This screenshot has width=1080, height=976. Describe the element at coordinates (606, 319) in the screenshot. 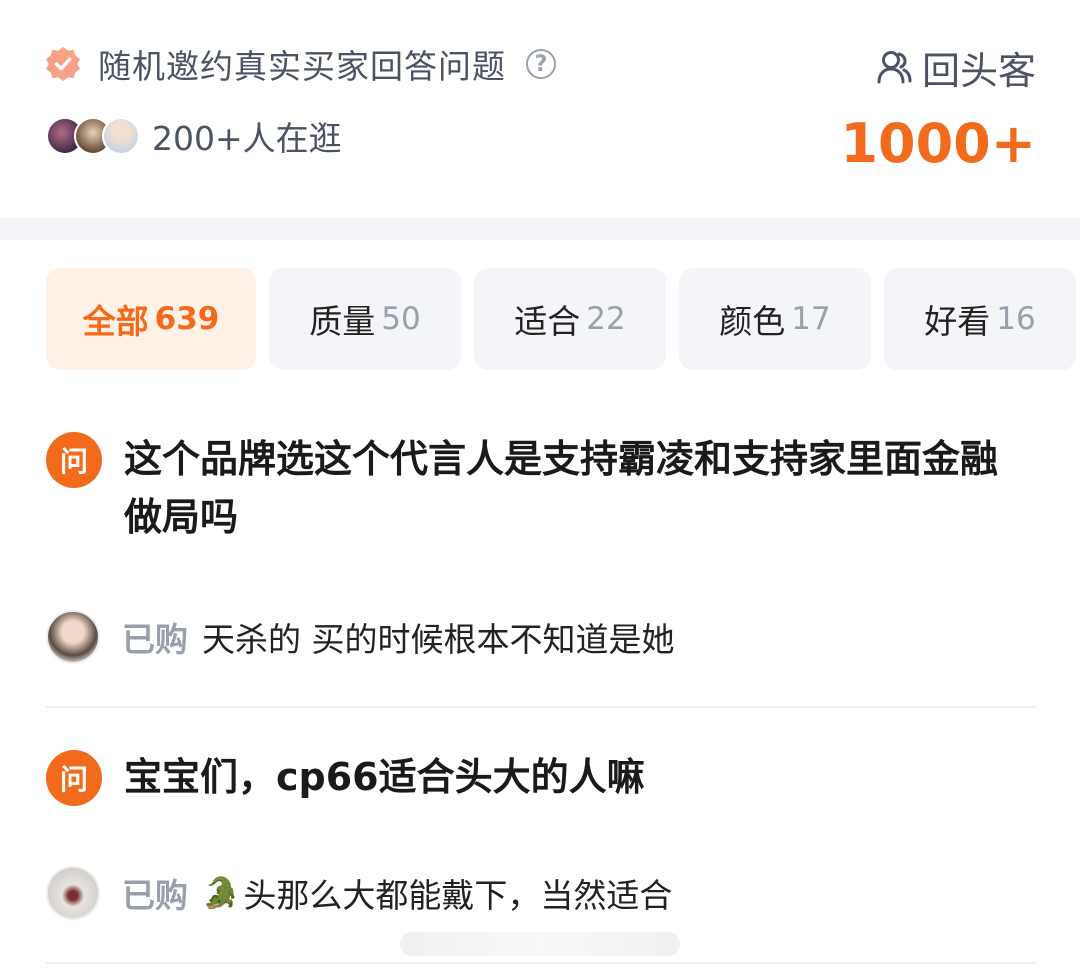

I see `tab-count: 22` at that location.